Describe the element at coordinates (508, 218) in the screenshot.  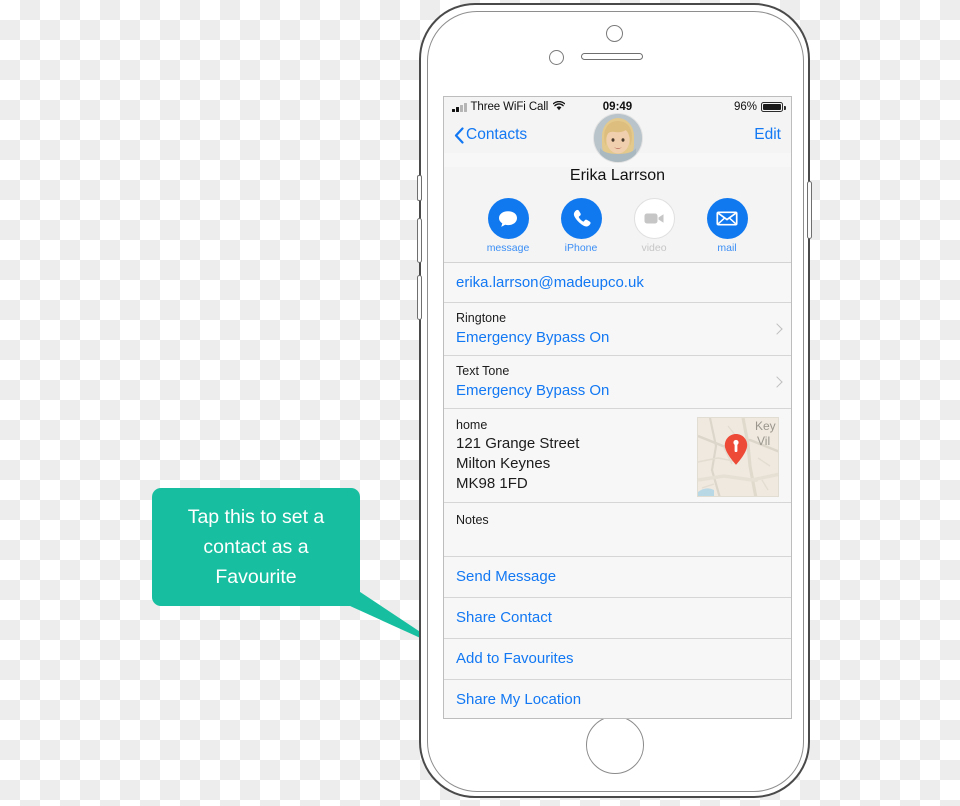
I see `message-bubble-icon` at that location.